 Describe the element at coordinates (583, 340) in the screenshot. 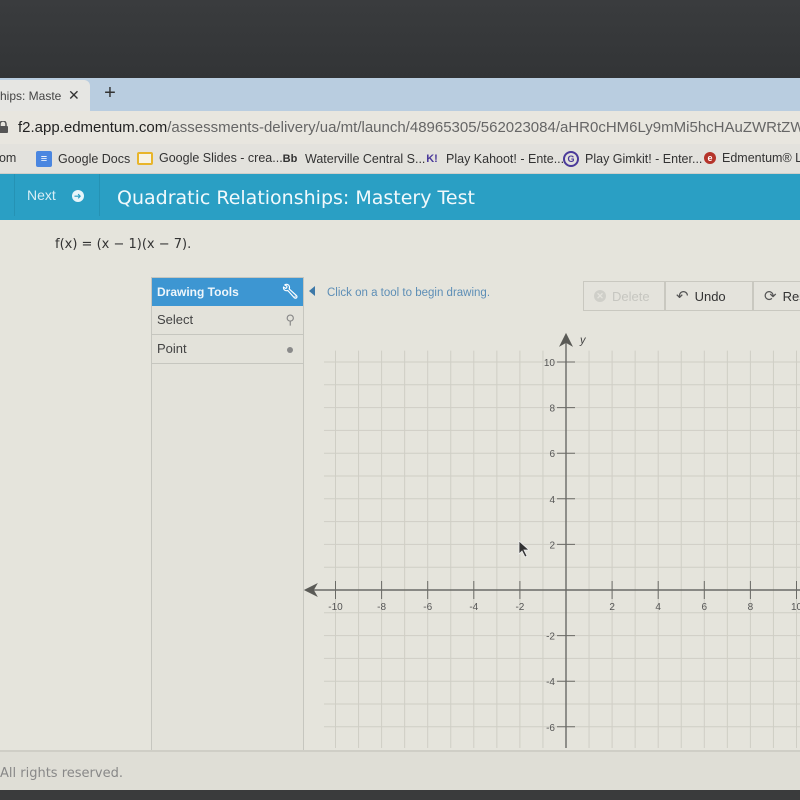

I see `y-axis-label: y` at that location.